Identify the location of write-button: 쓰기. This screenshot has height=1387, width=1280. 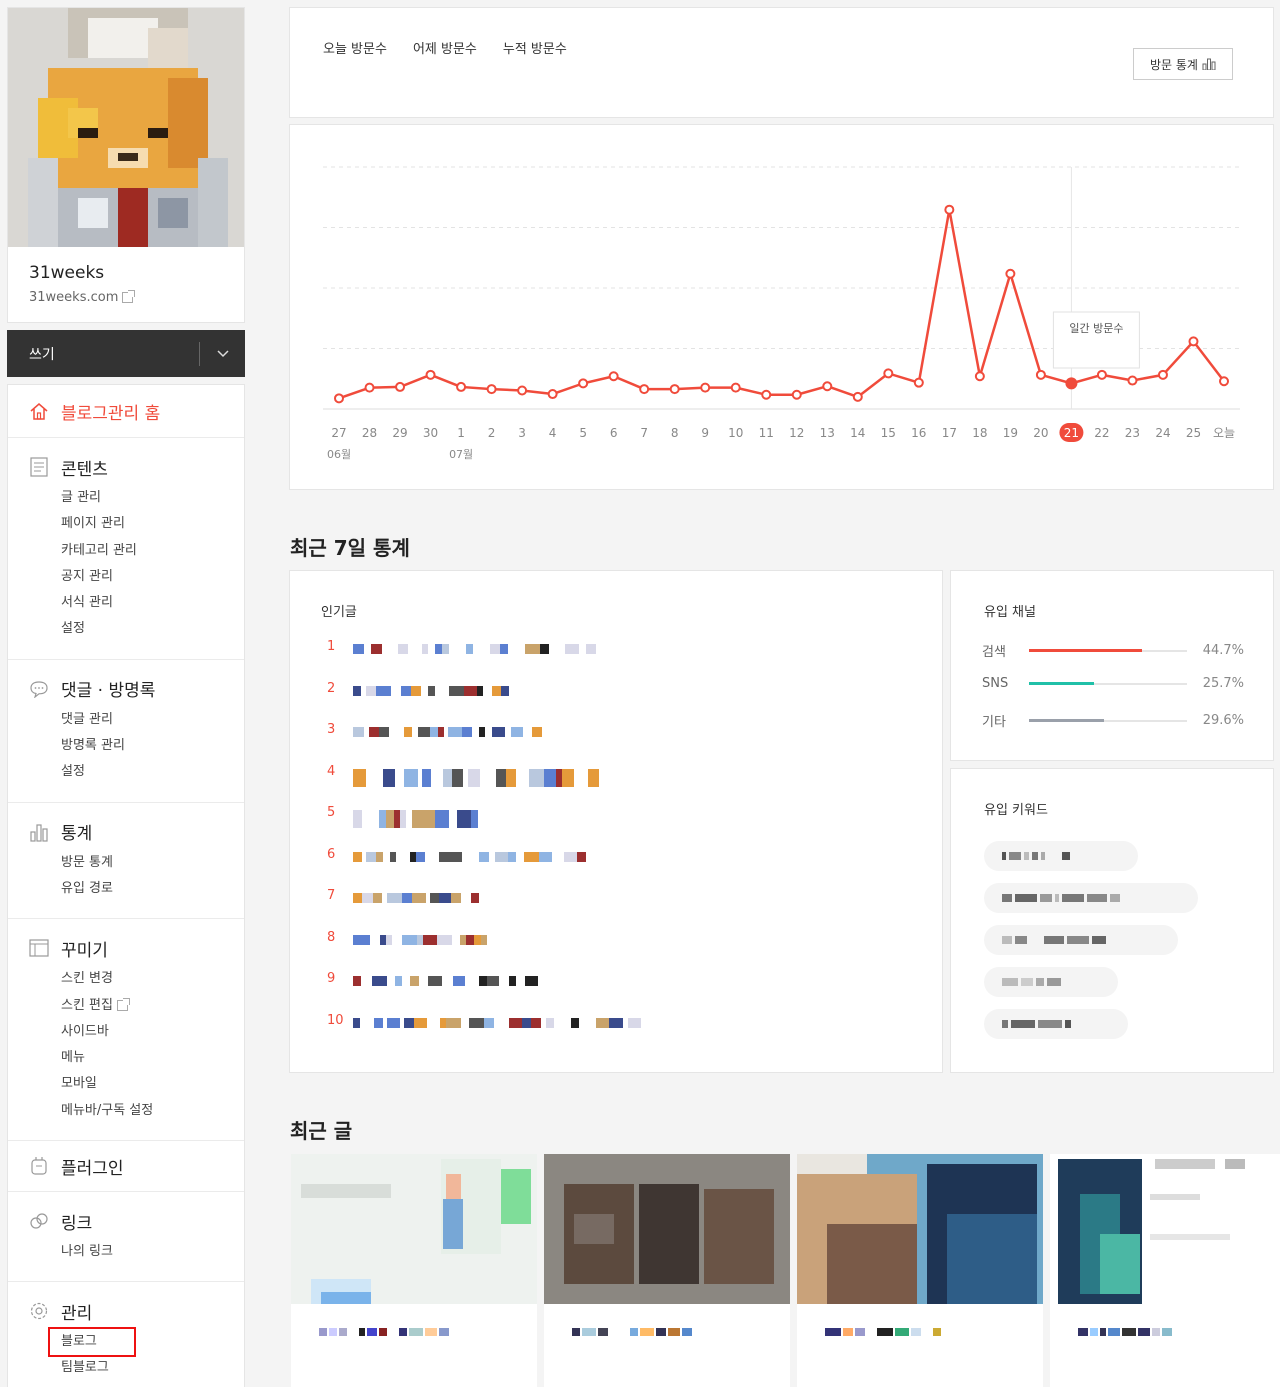
(126, 353).